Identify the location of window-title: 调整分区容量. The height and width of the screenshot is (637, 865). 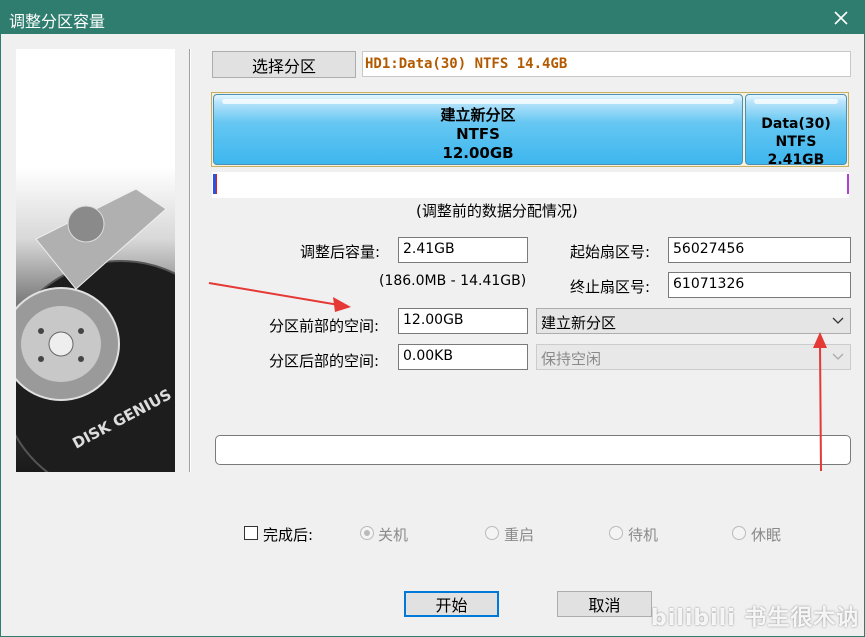
(57, 21).